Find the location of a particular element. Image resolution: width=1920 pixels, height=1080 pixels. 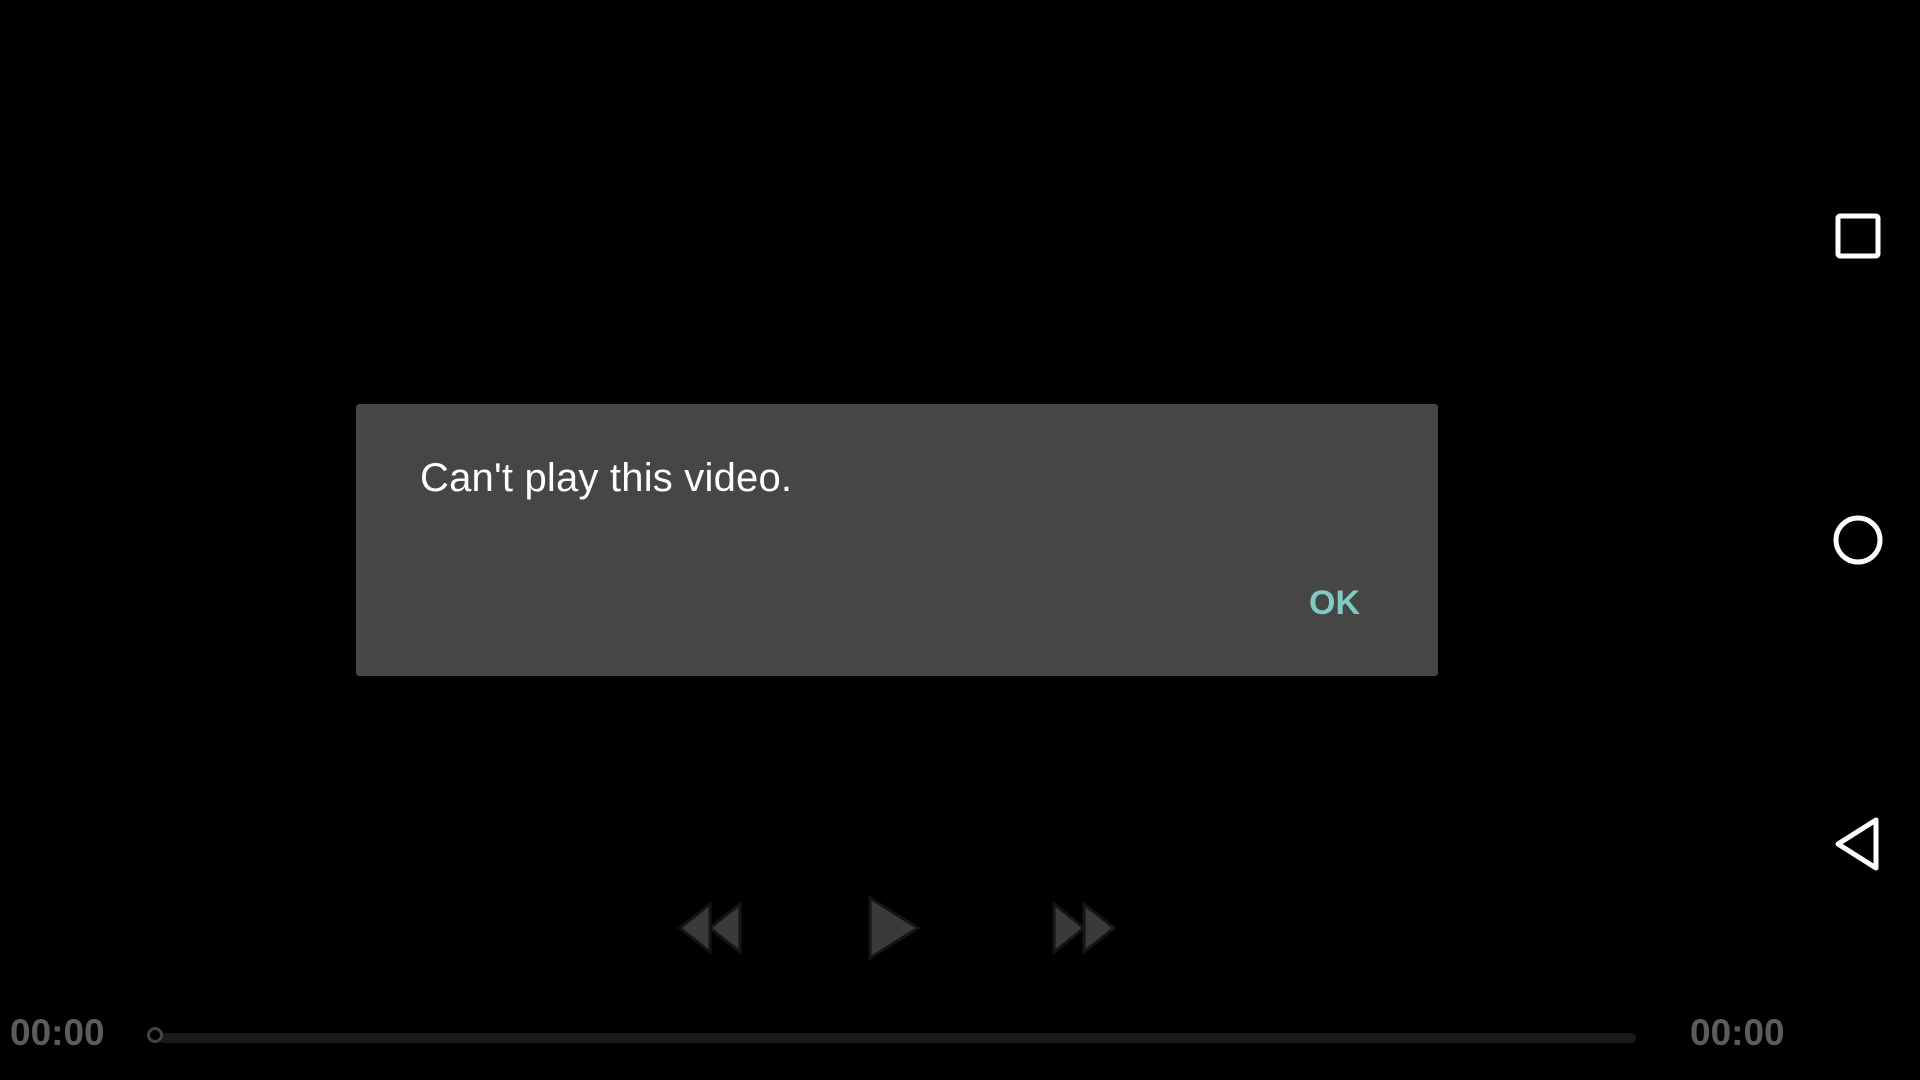

triangle-back-icon is located at coordinates (1857, 844).